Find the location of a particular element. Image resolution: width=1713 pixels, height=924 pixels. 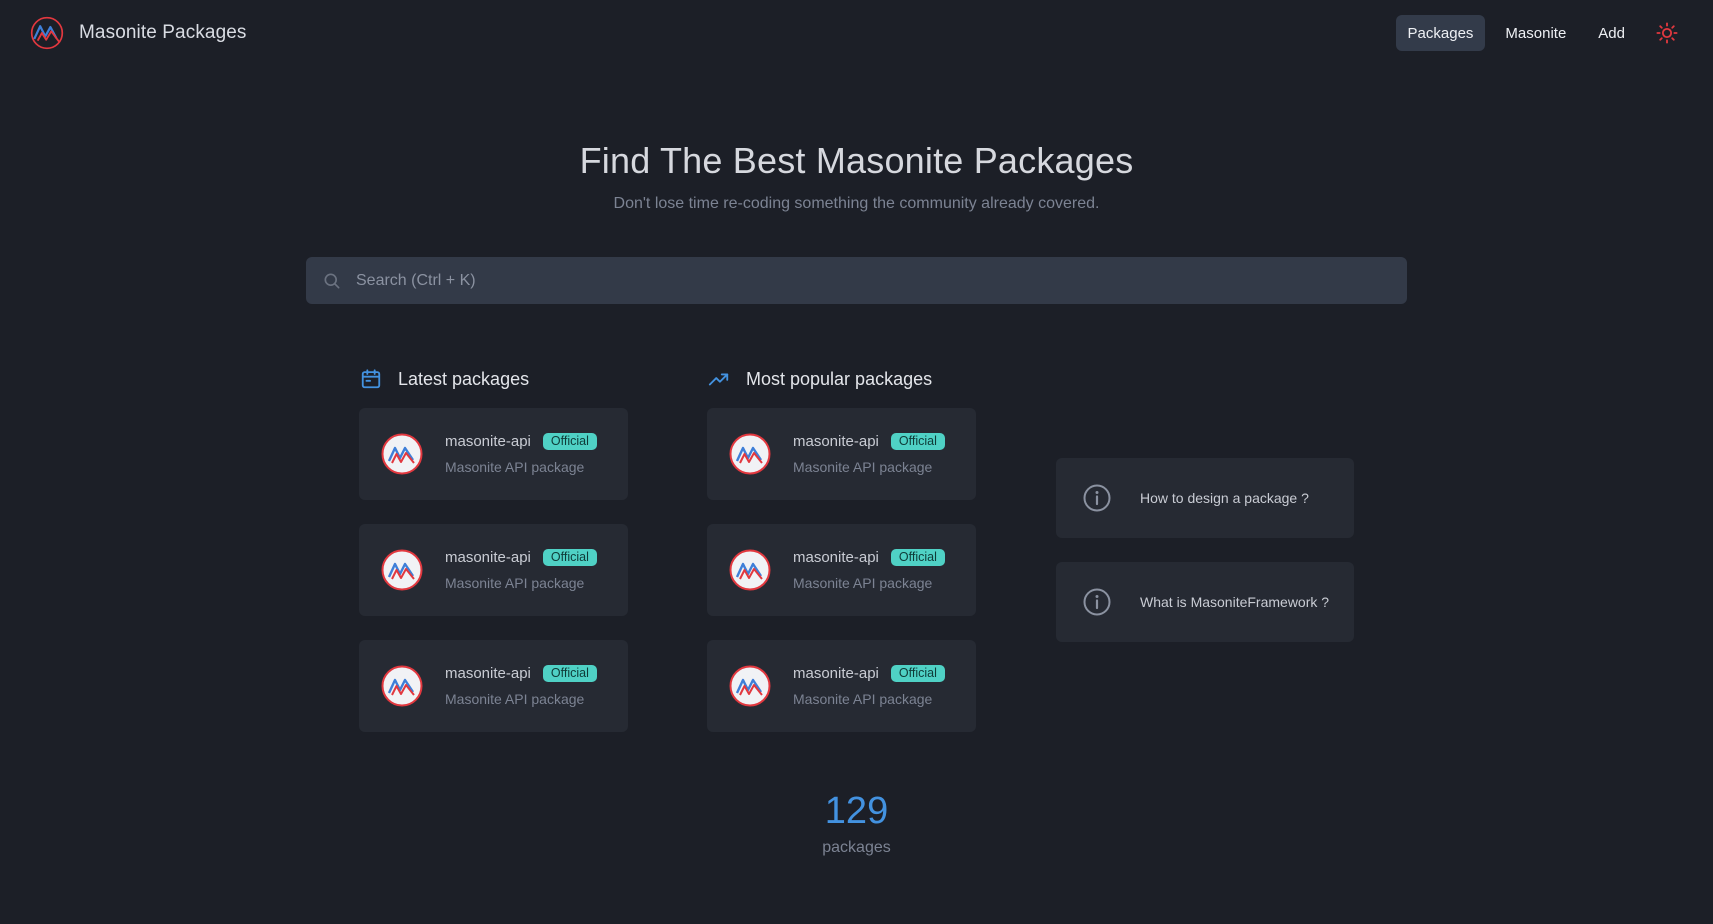

info-link-what-is-masonite: What is MasoniteFramework ? is located at coordinates (1205, 602).